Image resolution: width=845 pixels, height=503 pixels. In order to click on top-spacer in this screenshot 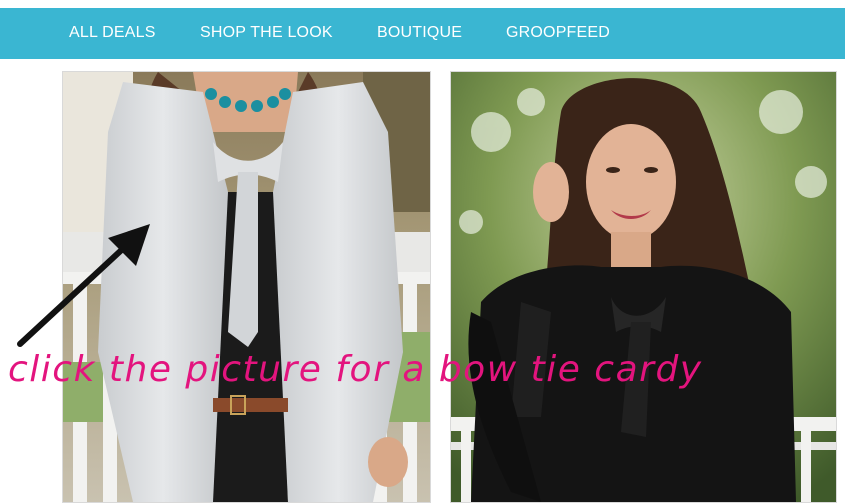, I will do `click(422, 4)`.